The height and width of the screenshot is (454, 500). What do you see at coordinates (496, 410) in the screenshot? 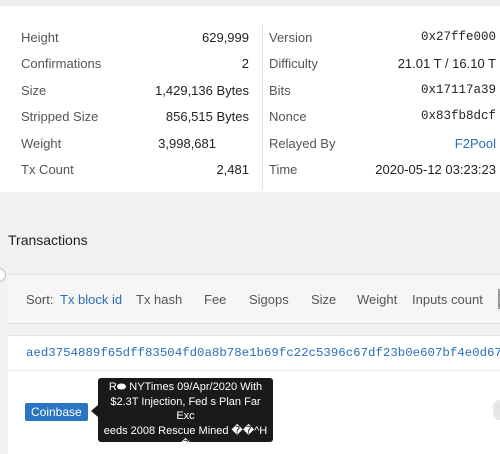
I see `expand-handle` at bounding box center [496, 410].